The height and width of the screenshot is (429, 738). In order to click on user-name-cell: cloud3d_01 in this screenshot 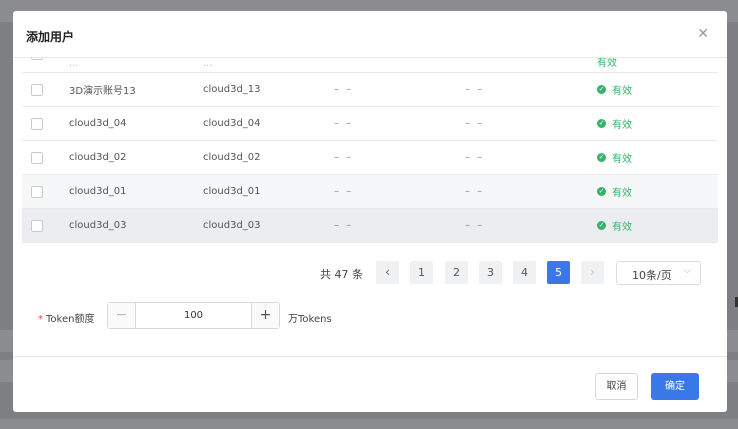, I will do `click(98, 191)`.